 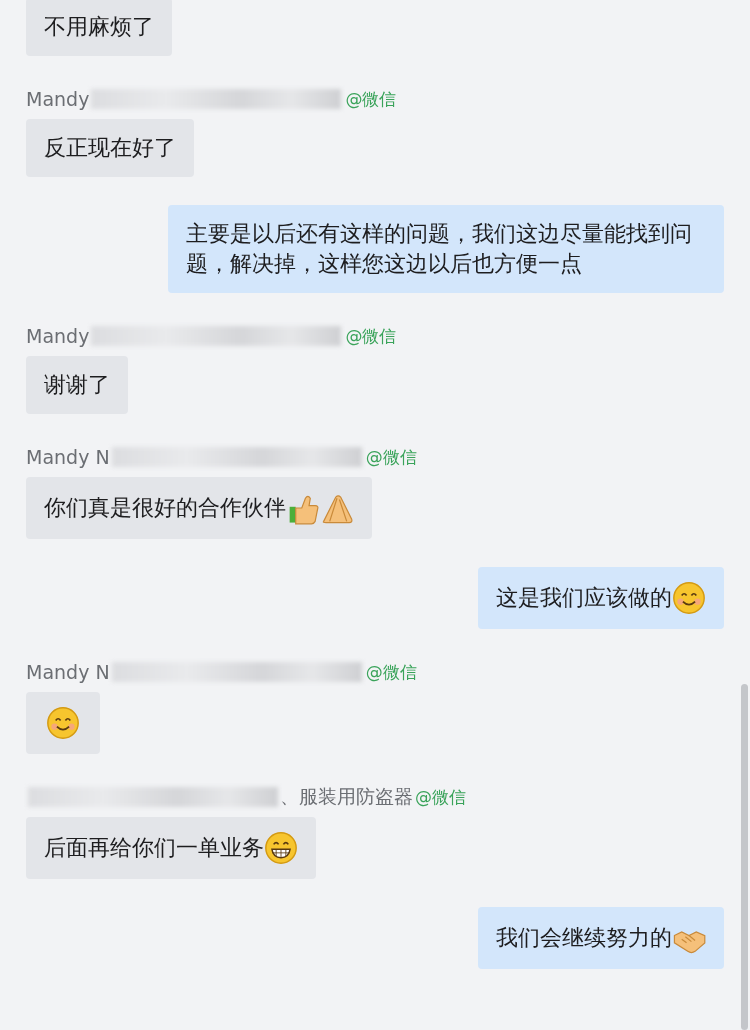 What do you see at coordinates (99, 27) in the screenshot?
I see `message-text: 不用麻烦了` at bounding box center [99, 27].